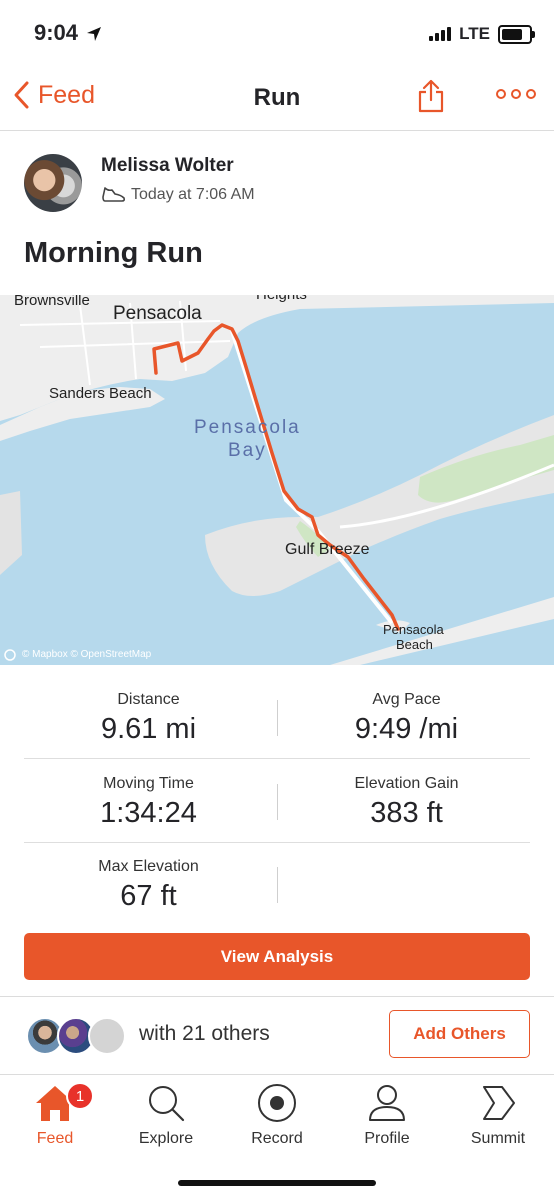 The width and height of the screenshot is (554, 1200). What do you see at coordinates (148, 783) in the screenshot?
I see `stat-label: Moving Time` at bounding box center [148, 783].